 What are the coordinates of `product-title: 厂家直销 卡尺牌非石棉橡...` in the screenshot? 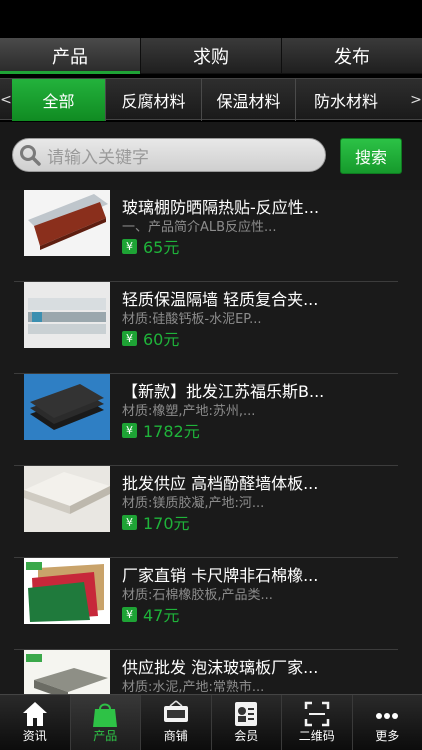 It's located at (220, 575).